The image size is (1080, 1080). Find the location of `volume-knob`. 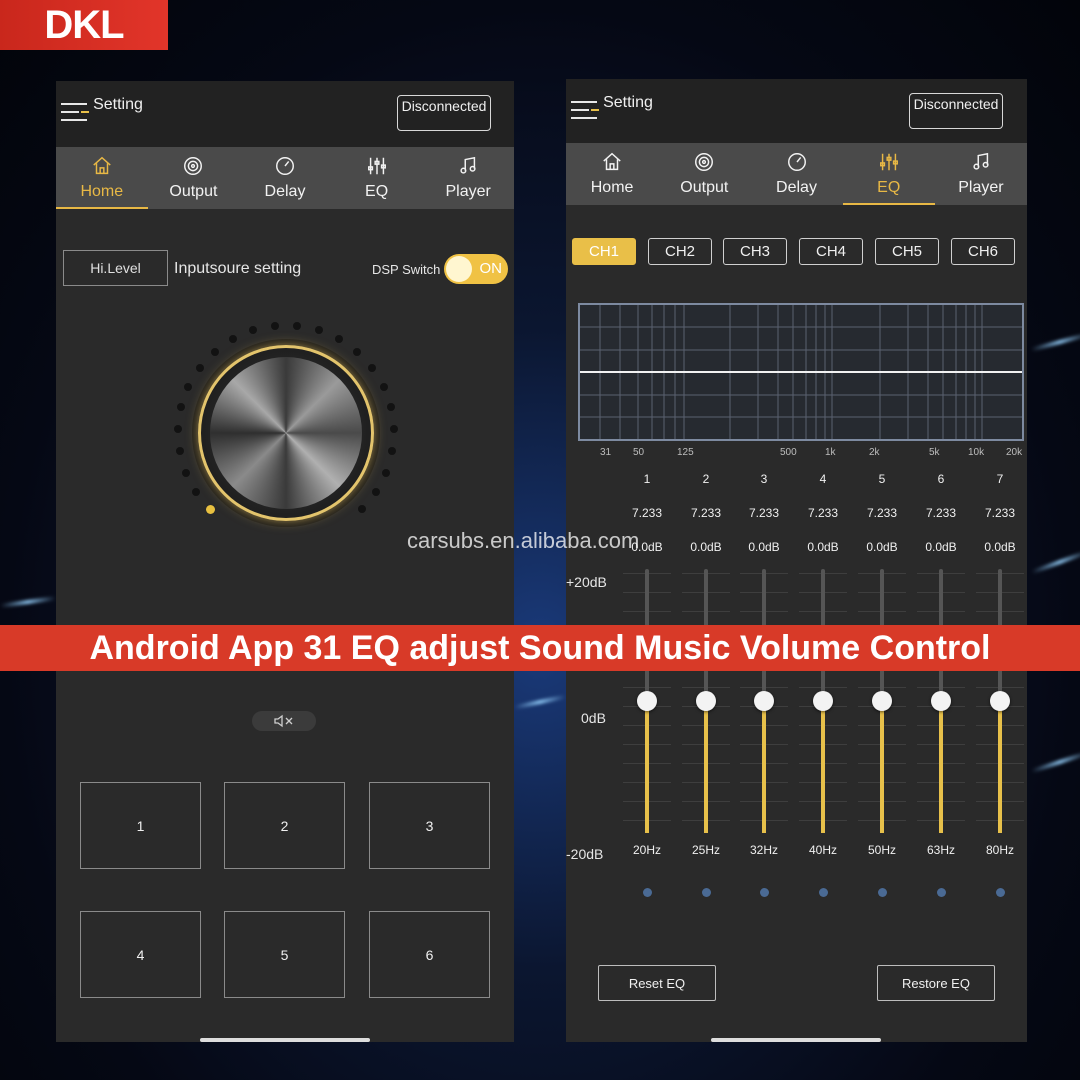

volume-knob is located at coordinates (286, 433).